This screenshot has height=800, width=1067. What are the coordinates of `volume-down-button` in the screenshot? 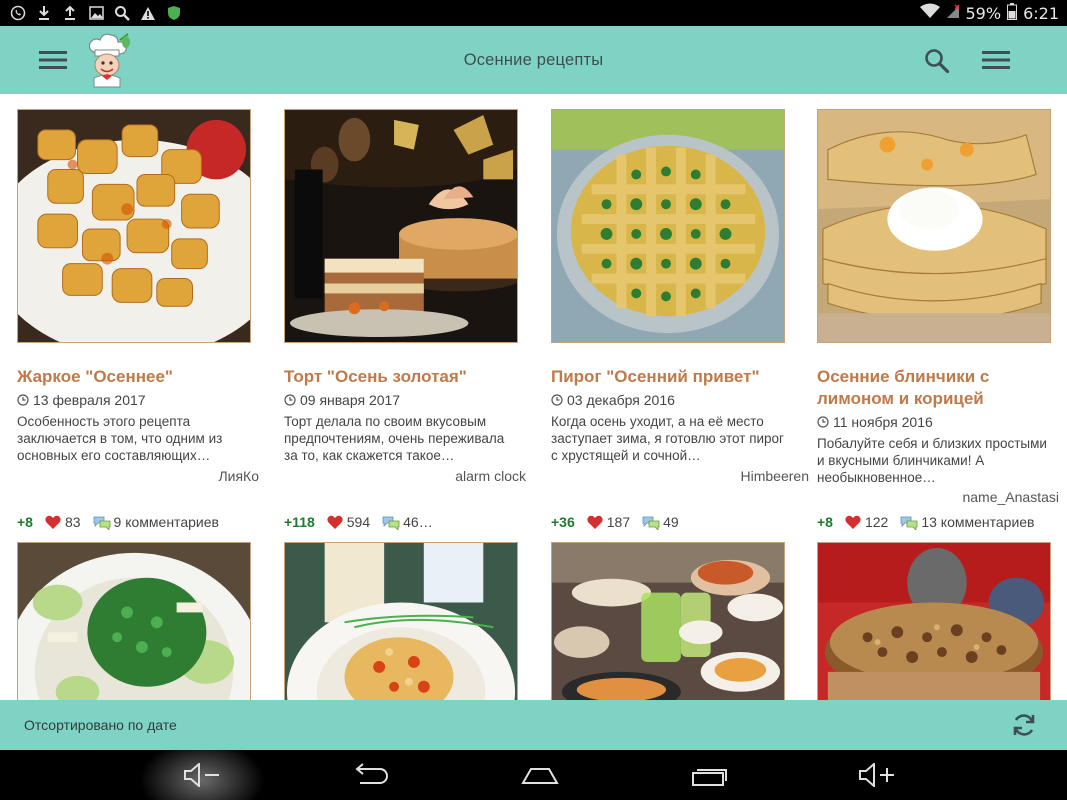 It's located at (202, 775).